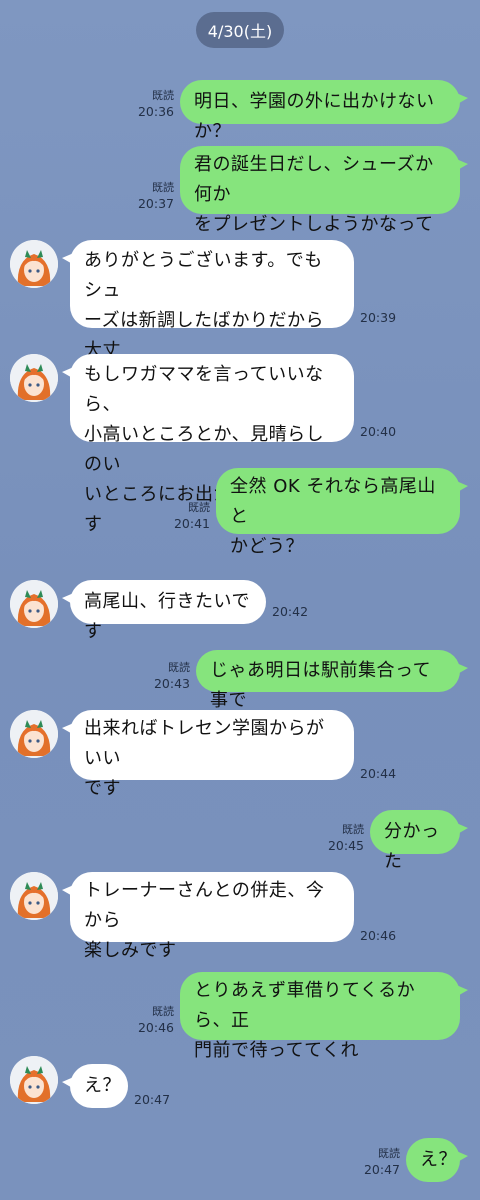 The width and height of the screenshot is (480, 1200). What do you see at coordinates (378, 431) in the screenshot?
I see `message-time: 20:40` at bounding box center [378, 431].